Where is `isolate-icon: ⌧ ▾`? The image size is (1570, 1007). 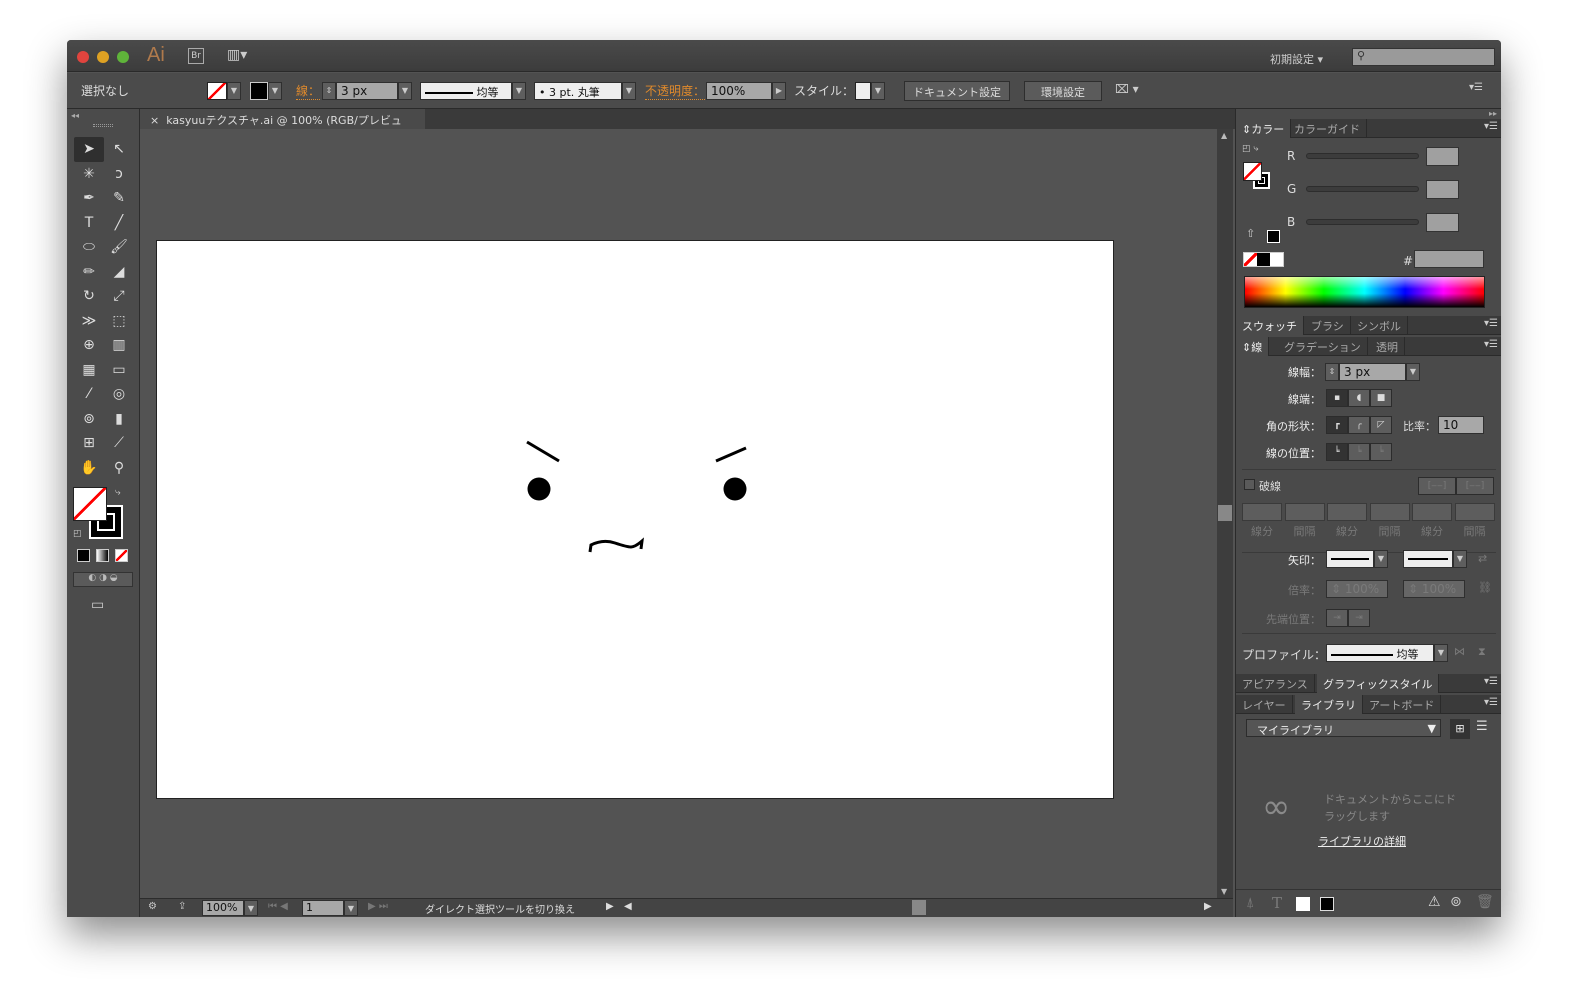 isolate-icon: ⌧ ▾ is located at coordinates (1127, 89).